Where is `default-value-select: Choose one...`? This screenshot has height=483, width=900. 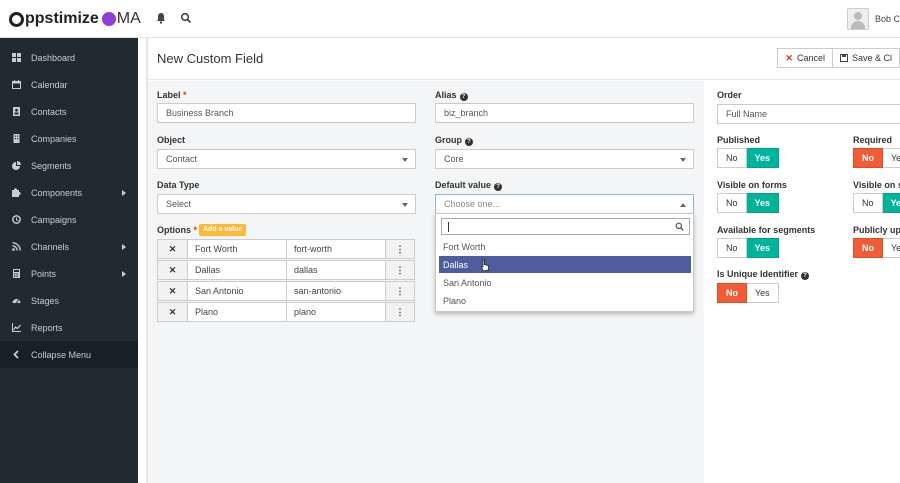 default-value-select: Choose one... is located at coordinates (564, 204).